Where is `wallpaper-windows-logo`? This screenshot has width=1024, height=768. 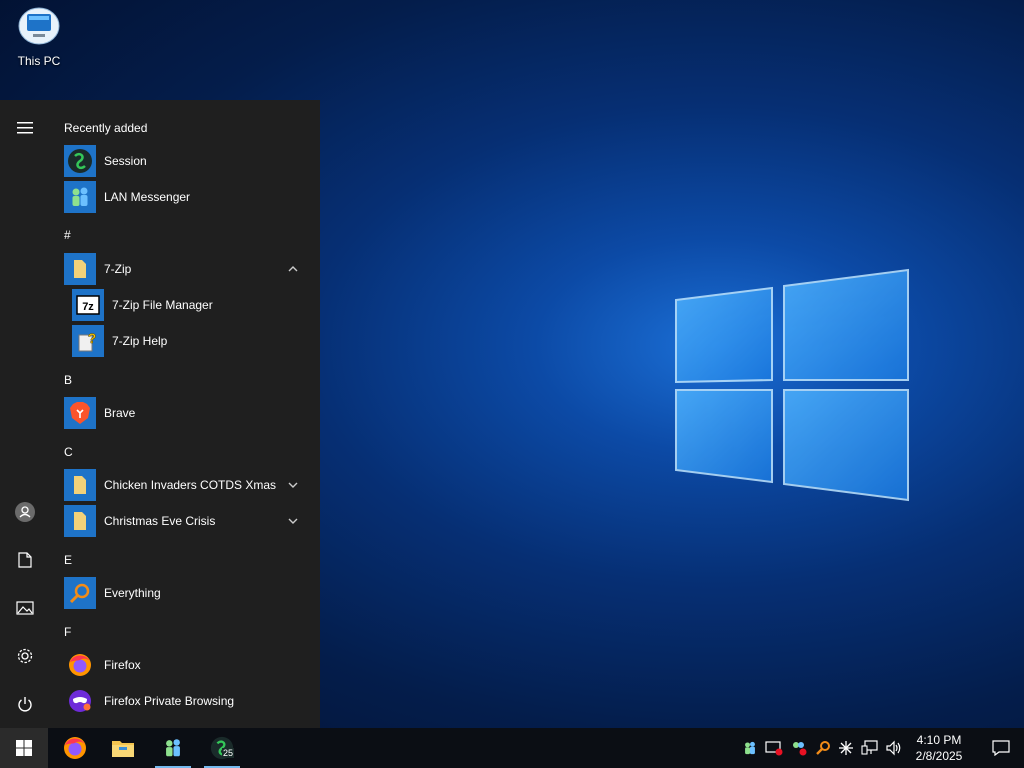 wallpaper-windows-logo is located at coordinates (792, 385).